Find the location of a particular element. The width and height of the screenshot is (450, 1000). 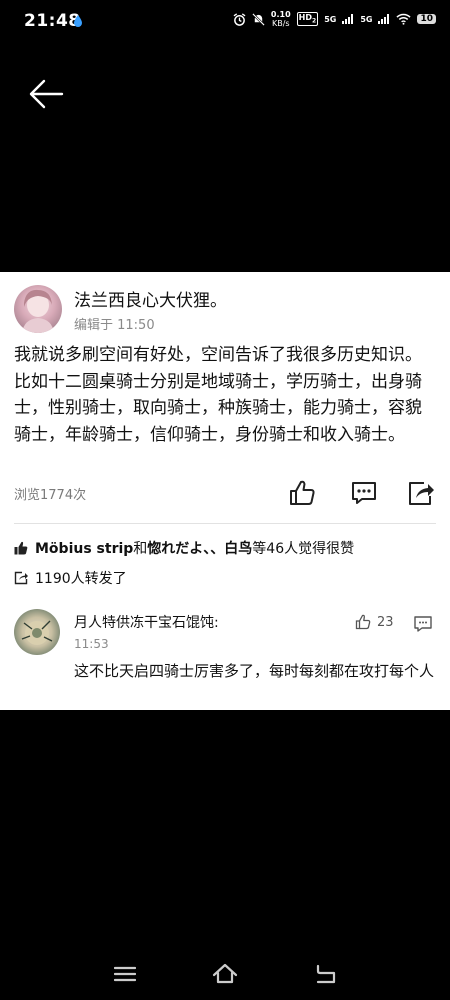

status-icons: 0.10 KB/s HD2 5G 5G 10 is located at coordinates (334, 19).